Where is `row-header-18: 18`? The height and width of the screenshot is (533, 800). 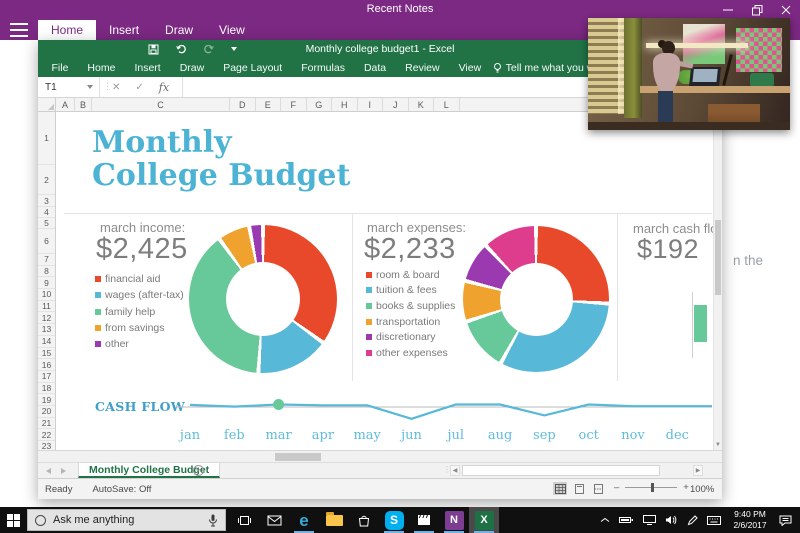
row-header-18: 18 is located at coordinates (46, 389).